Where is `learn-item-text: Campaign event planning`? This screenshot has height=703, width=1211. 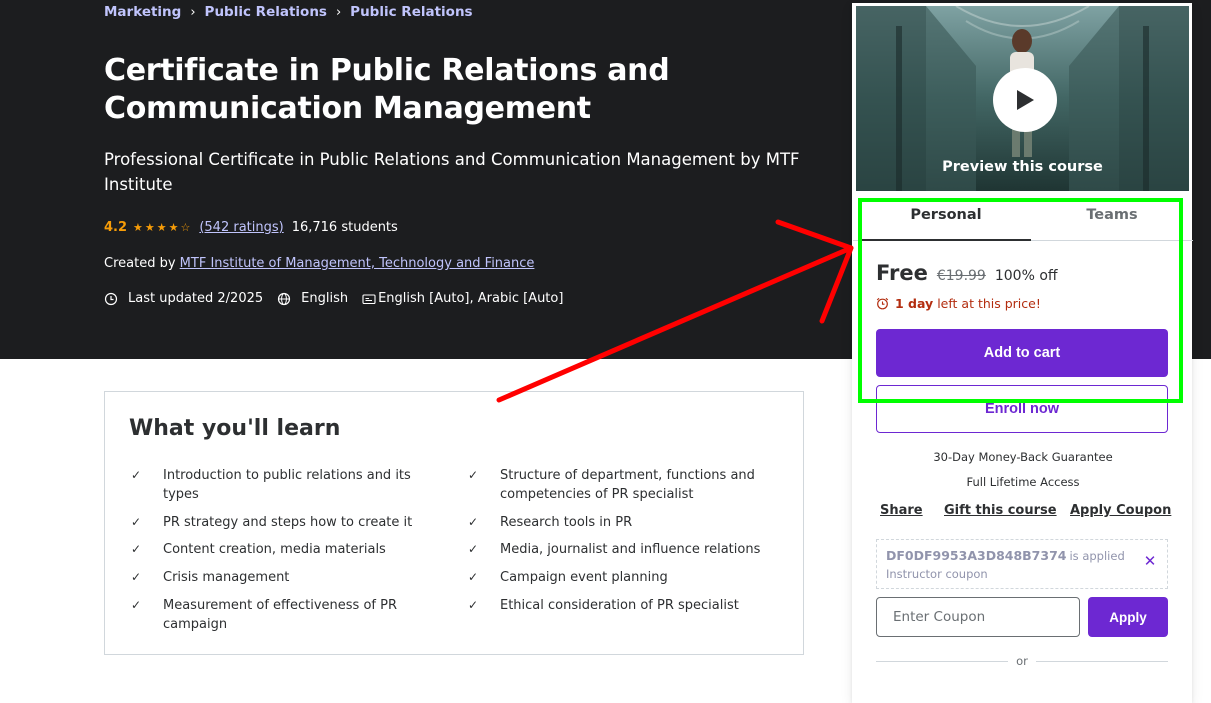
learn-item-text: Campaign event planning is located at coordinates (584, 577).